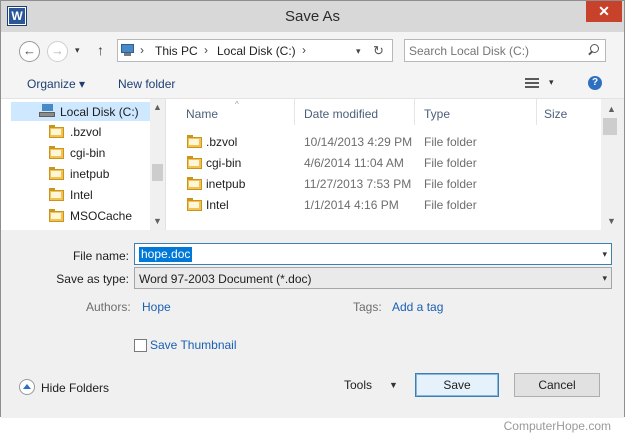 The height and width of the screenshot is (437, 625). What do you see at coordinates (358, 184) in the screenshot?
I see `file-date: 11/27/2013 7:53 PM` at bounding box center [358, 184].